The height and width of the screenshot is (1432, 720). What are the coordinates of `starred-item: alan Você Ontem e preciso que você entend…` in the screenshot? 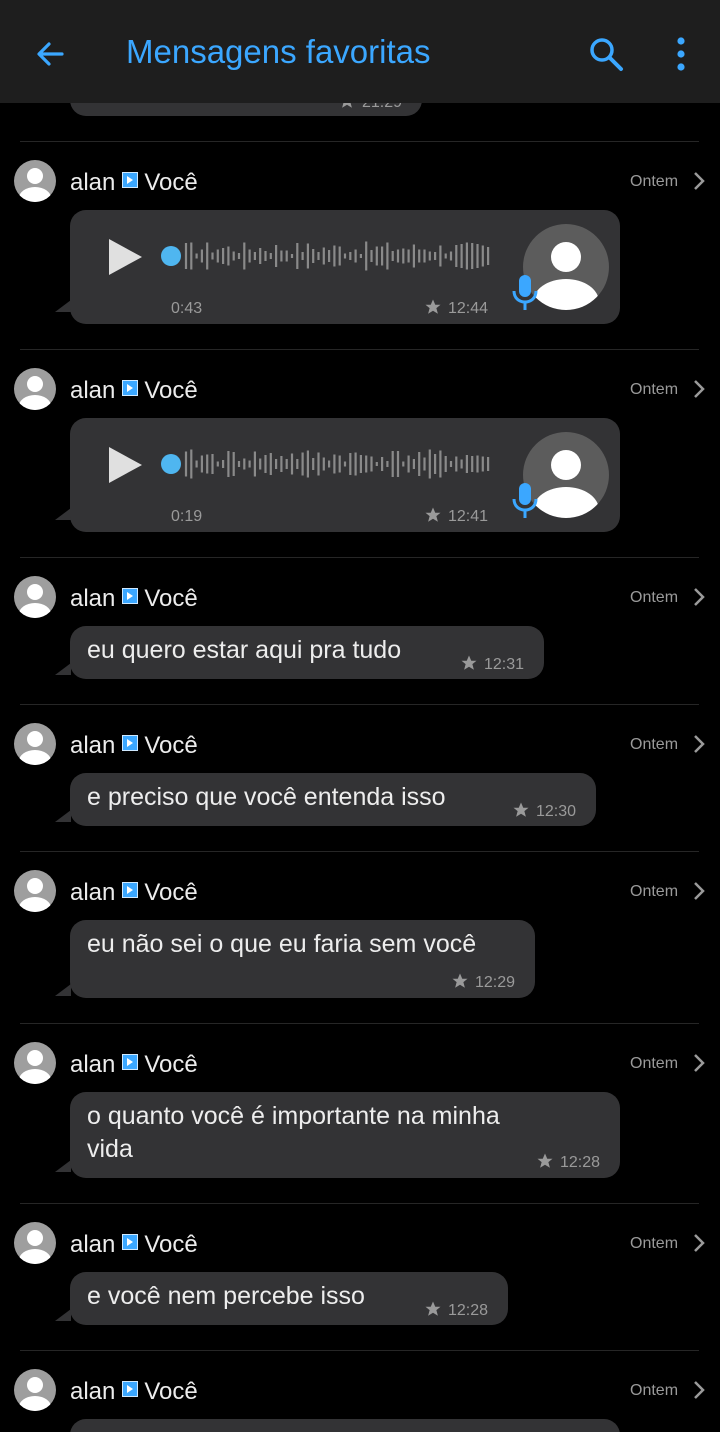 It's located at (360, 778).